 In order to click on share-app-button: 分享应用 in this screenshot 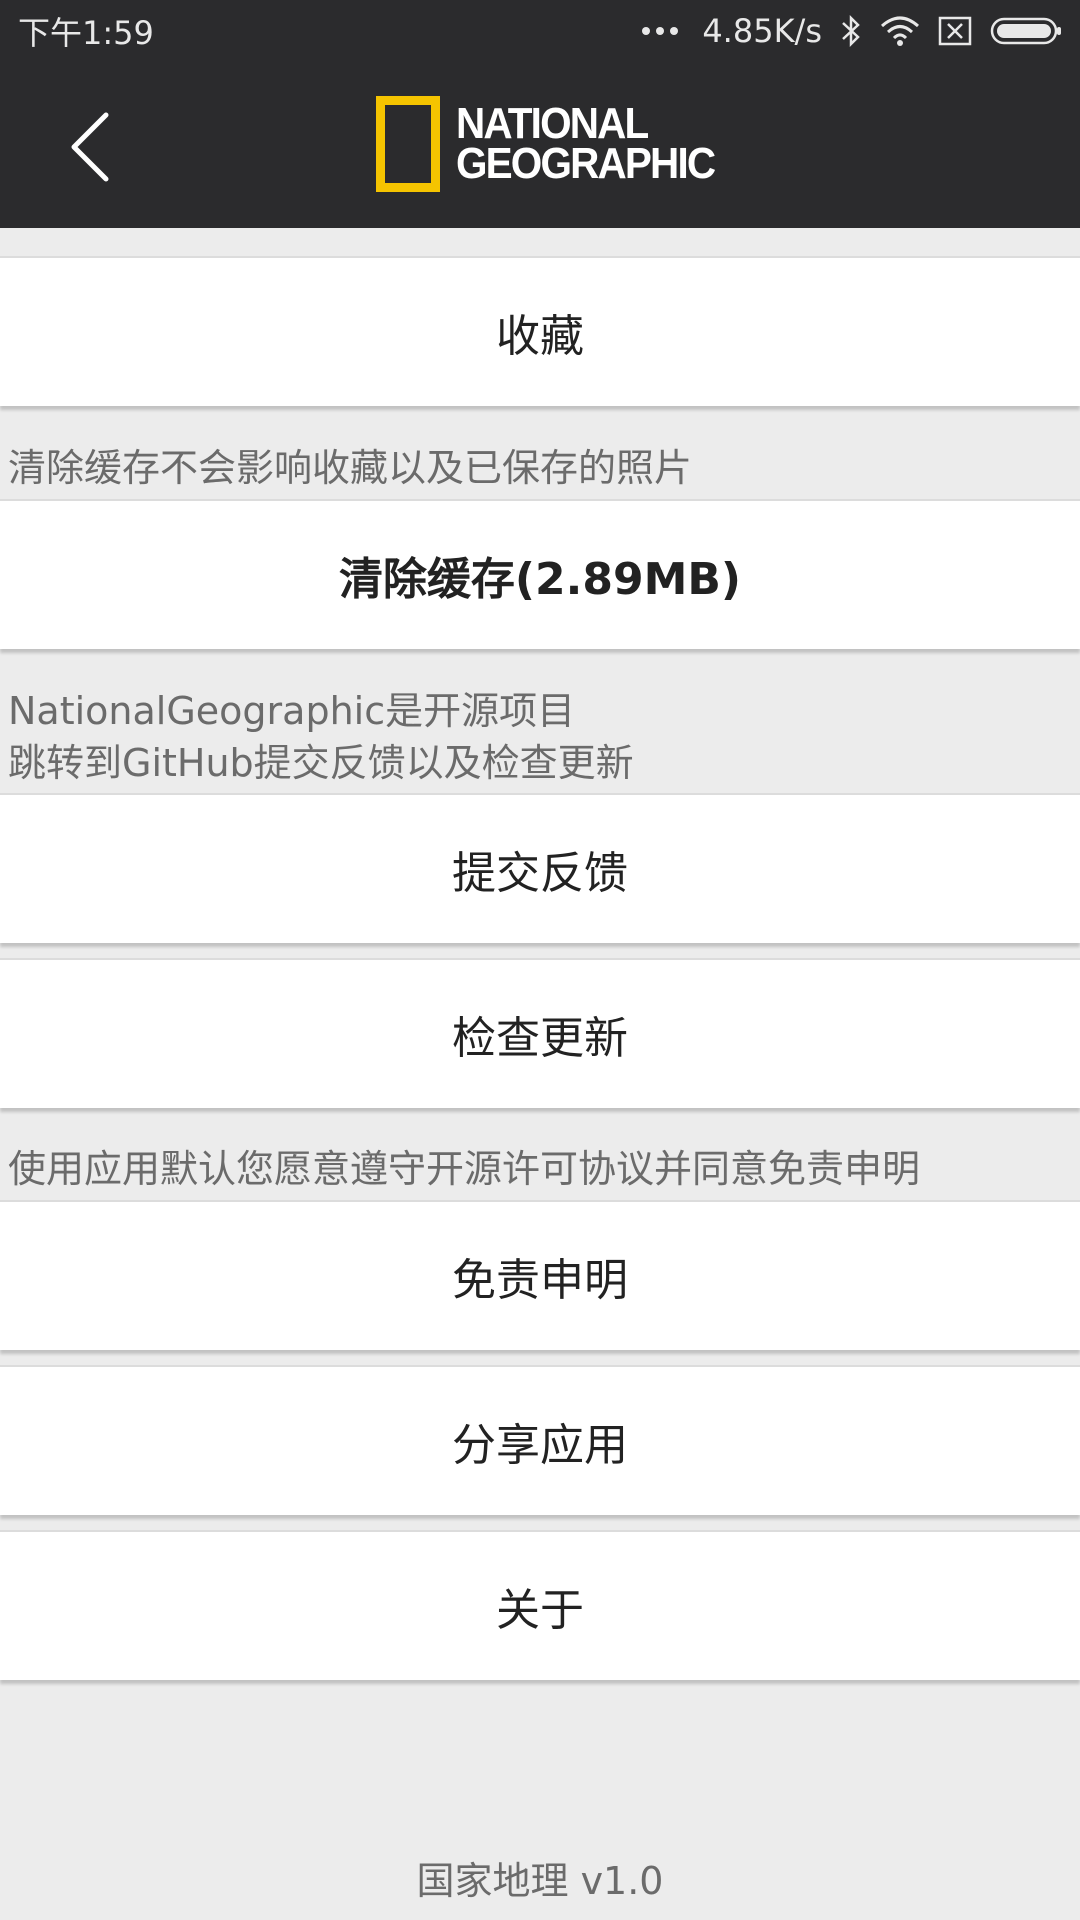, I will do `click(540, 1440)`.